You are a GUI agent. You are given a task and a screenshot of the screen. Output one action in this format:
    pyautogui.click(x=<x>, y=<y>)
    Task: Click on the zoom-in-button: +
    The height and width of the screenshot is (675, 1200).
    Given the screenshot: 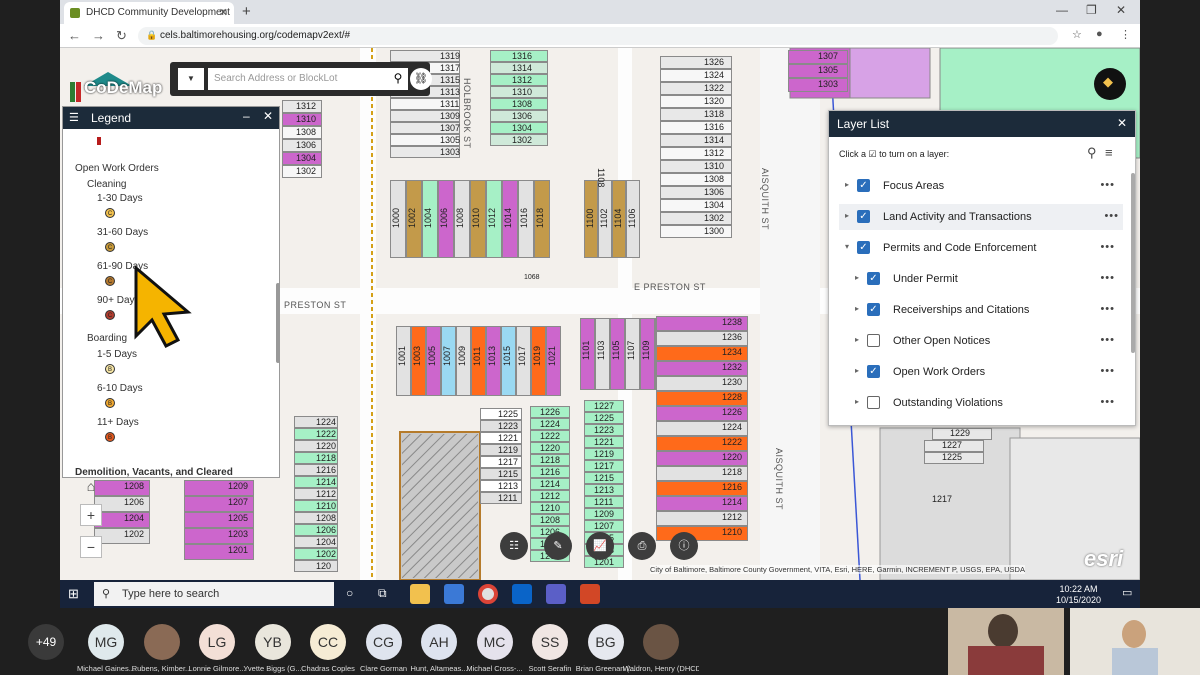 What is the action you would take?
    pyautogui.click(x=91, y=515)
    